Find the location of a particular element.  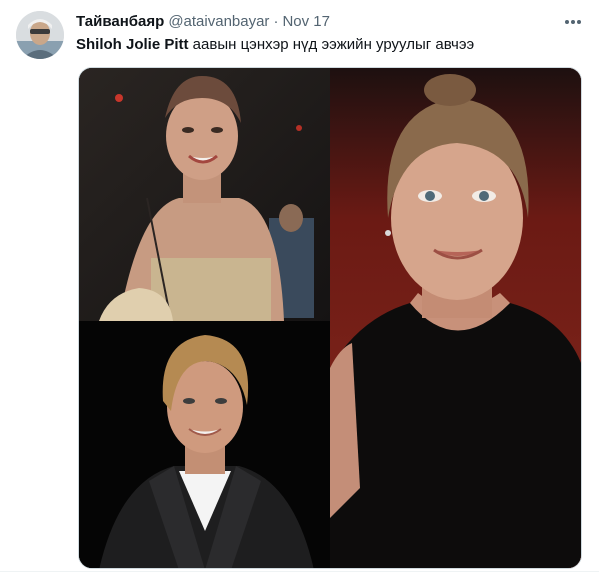

tweet-text-rest: аавын цэнхэр нүд ээжийн уруулыг авчээ is located at coordinates (331, 44).